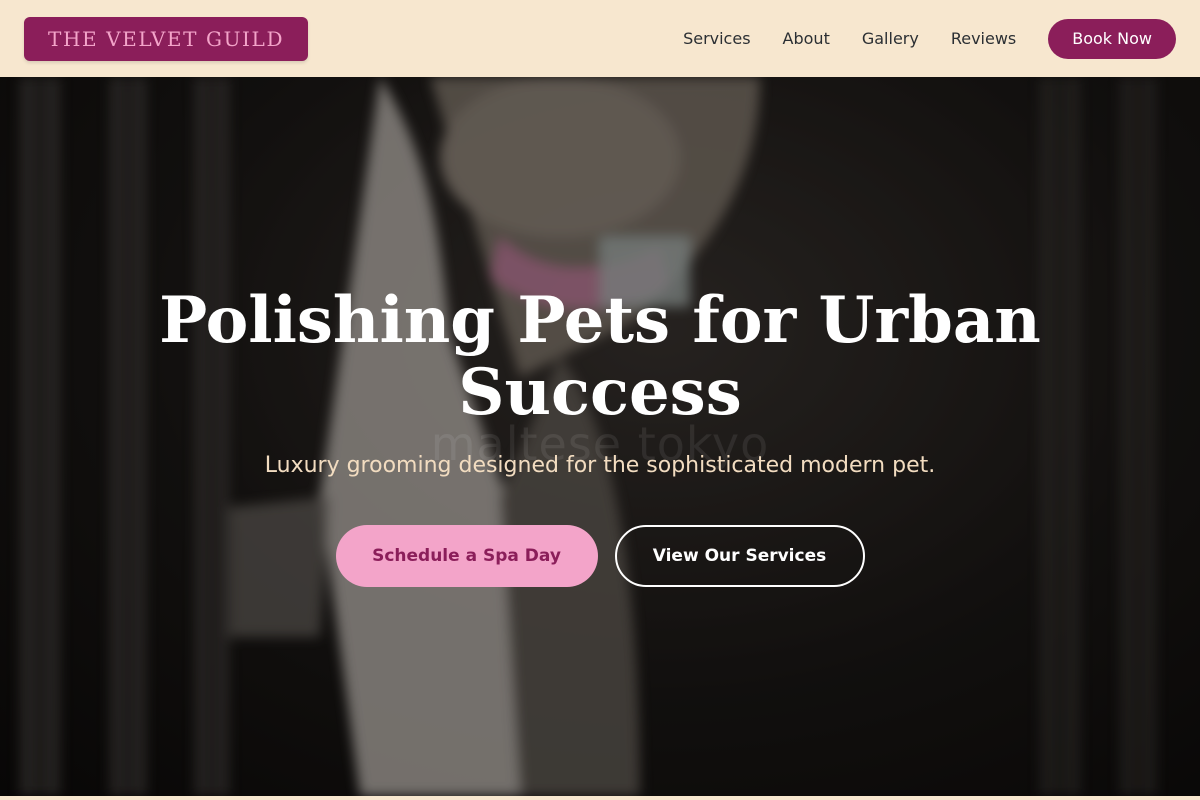 This screenshot has width=1200, height=800. I want to click on book-now-button: Book Now, so click(1112, 38).